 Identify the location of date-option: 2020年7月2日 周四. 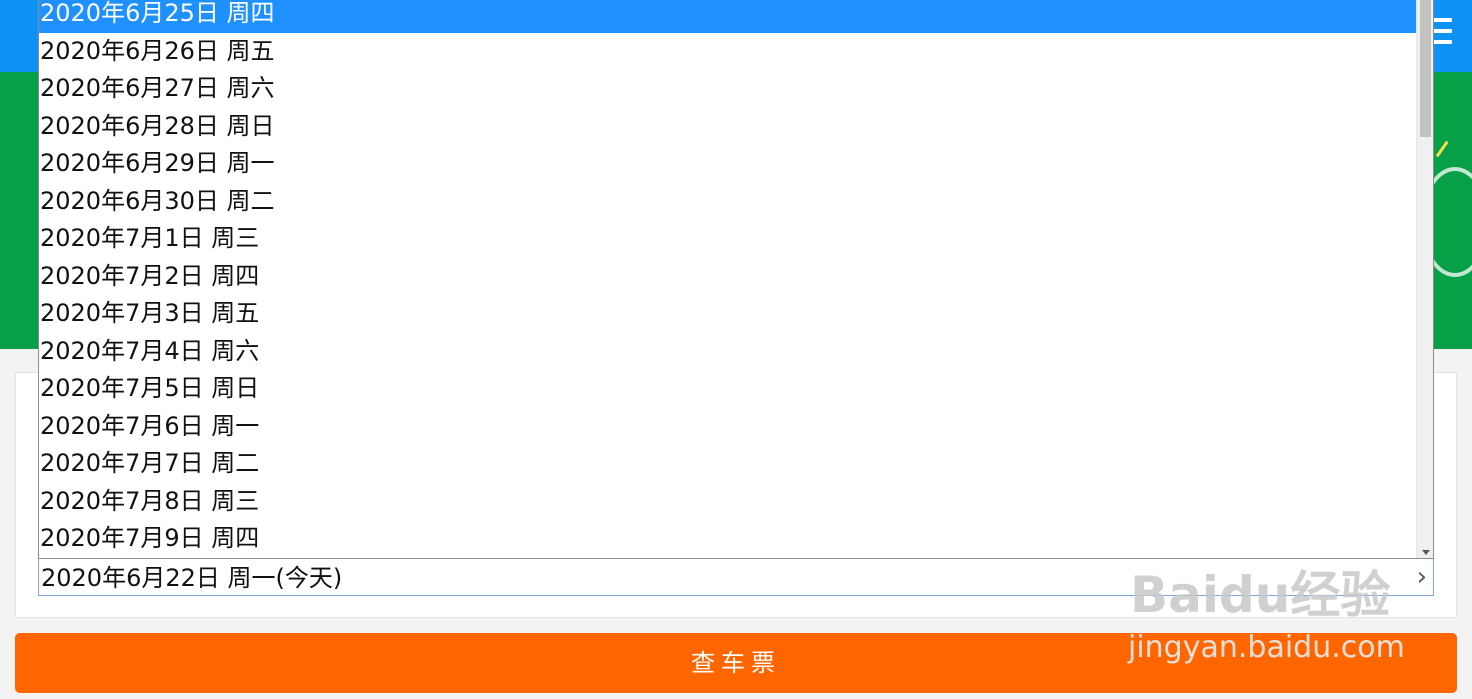
(728, 277).